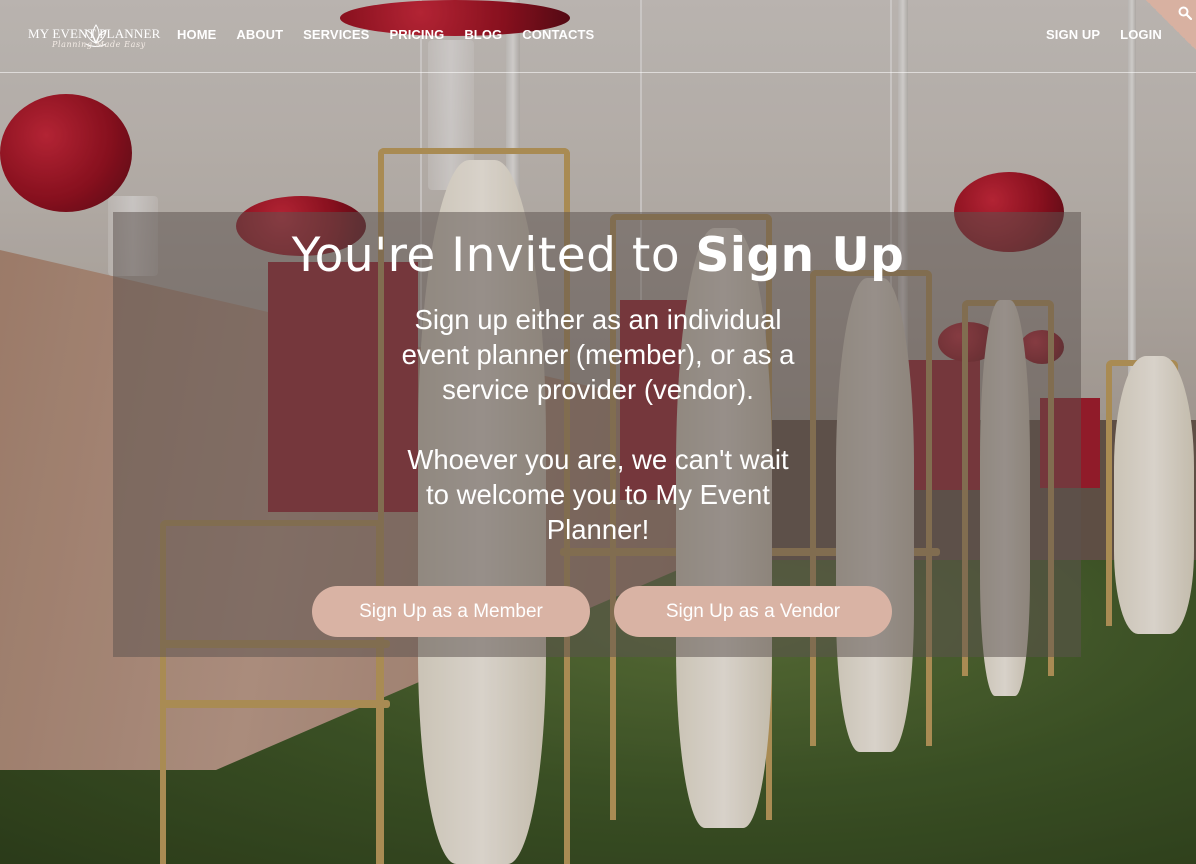 The height and width of the screenshot is (864, 1196). Describe the element at coordinates (336, 35) in the screenshot. I see `nav-services: SERVICES` at that location.